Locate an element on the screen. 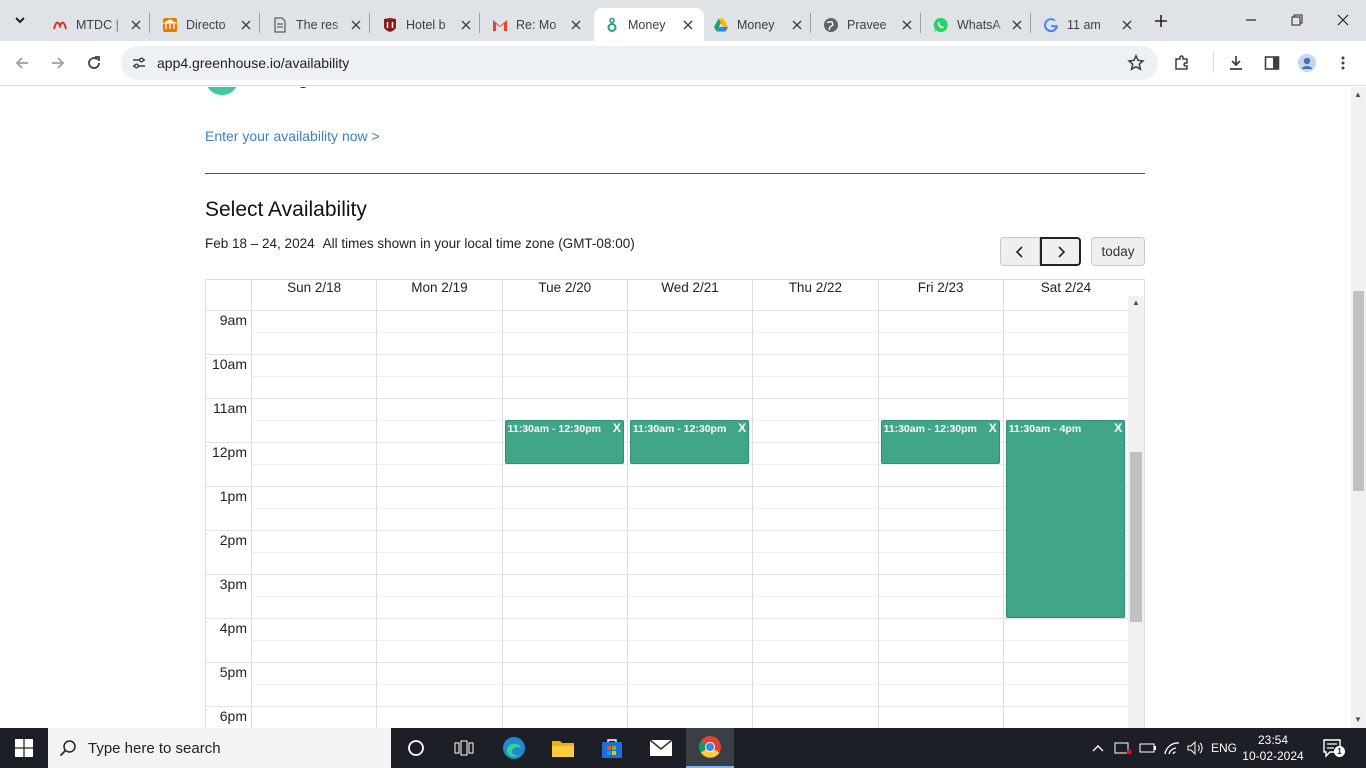 Image resolution: width=1366 pixels, height=768 pixels. day-column-header: Sat 2/24 is located at coordinates (1065, 288).